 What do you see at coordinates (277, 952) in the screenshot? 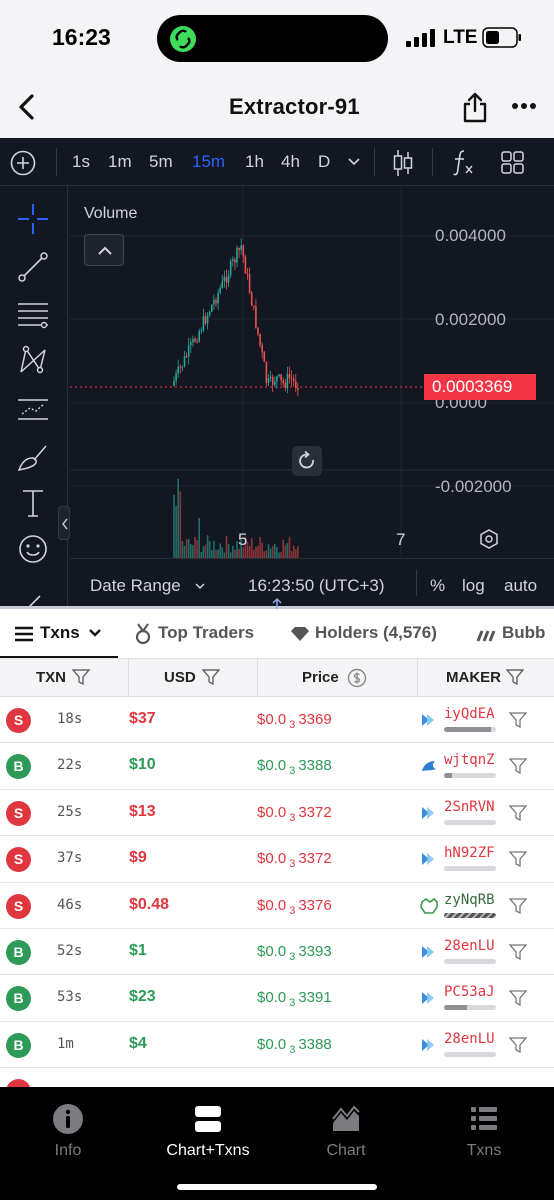
I see `table-row: B 52s $1 $0.0 3 3393 28enLU` at bounding box center [277, 952].